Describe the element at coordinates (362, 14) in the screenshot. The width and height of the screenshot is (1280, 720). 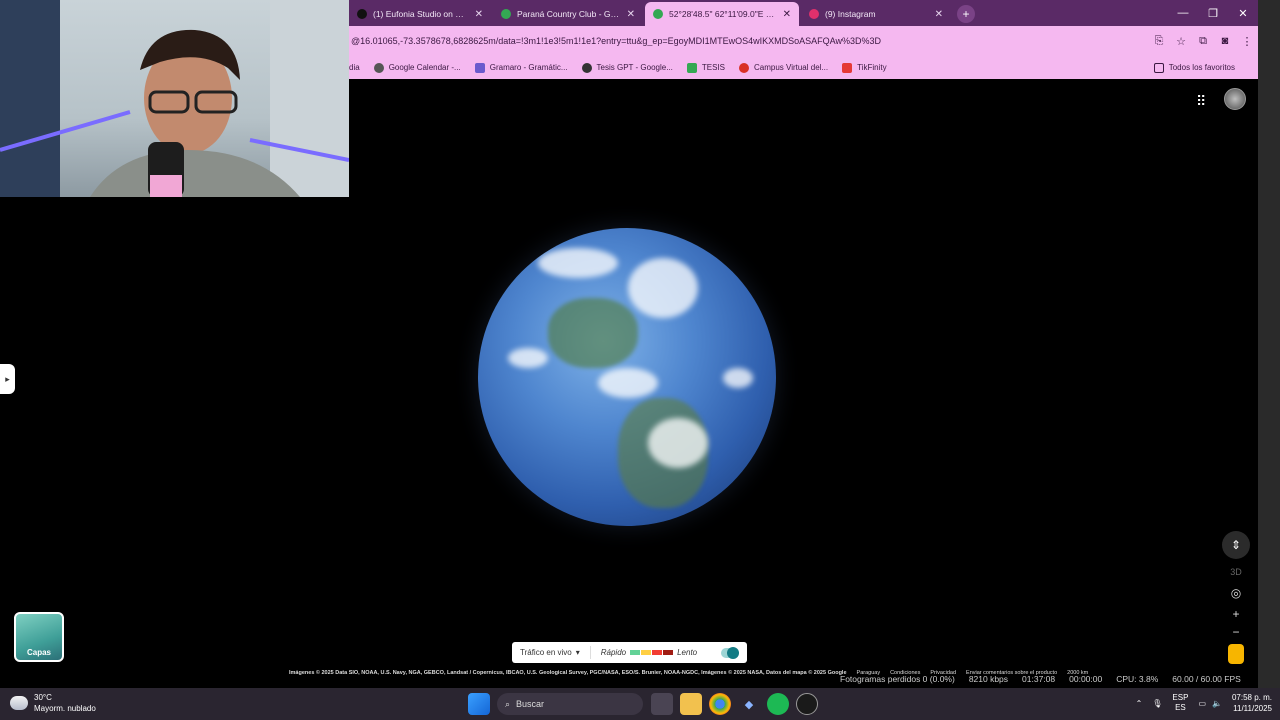
I see `x-logo-icon` at that location.